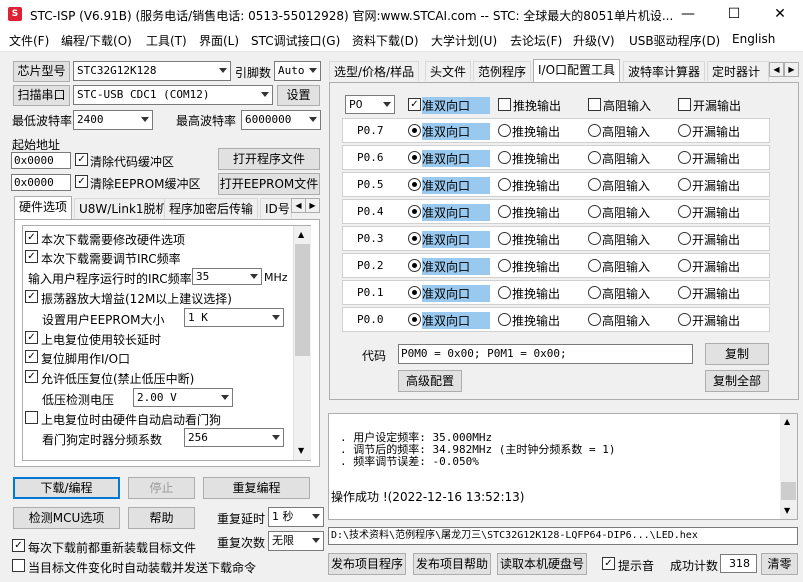 Image resolution: width=803 pixels, height=582 pixels. What do you see at coordinates (502, 71) in the screenshot?
I see `tab-example-programs: 范例程序` at bounding box center [502, 71].